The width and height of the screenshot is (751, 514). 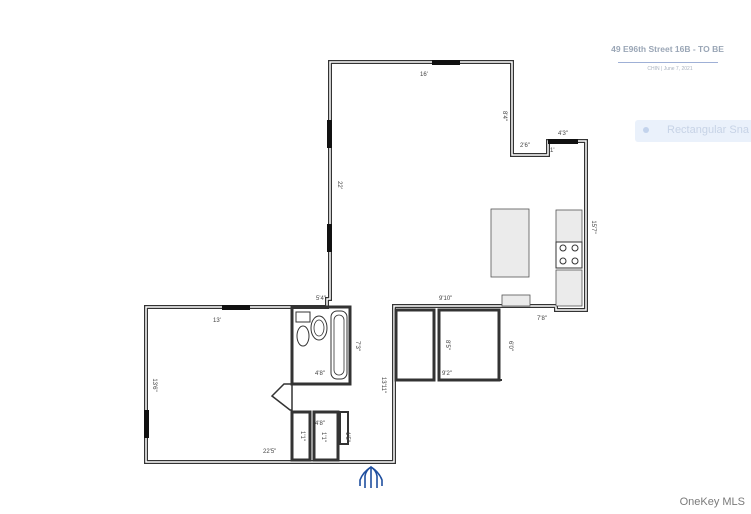 What do you see at coordinates (415, 345) in the screenshot?
I see `room-closet` at bounding box center [415, 345].